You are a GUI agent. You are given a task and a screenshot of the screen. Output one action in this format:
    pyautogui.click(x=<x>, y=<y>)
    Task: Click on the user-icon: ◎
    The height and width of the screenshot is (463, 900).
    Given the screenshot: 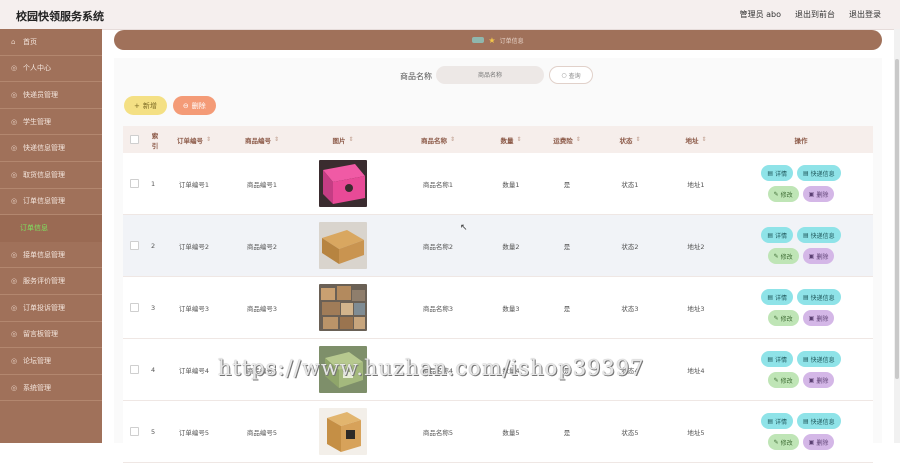 What is the action you would take?
    pyautogui.click(x=14, y=68)
    